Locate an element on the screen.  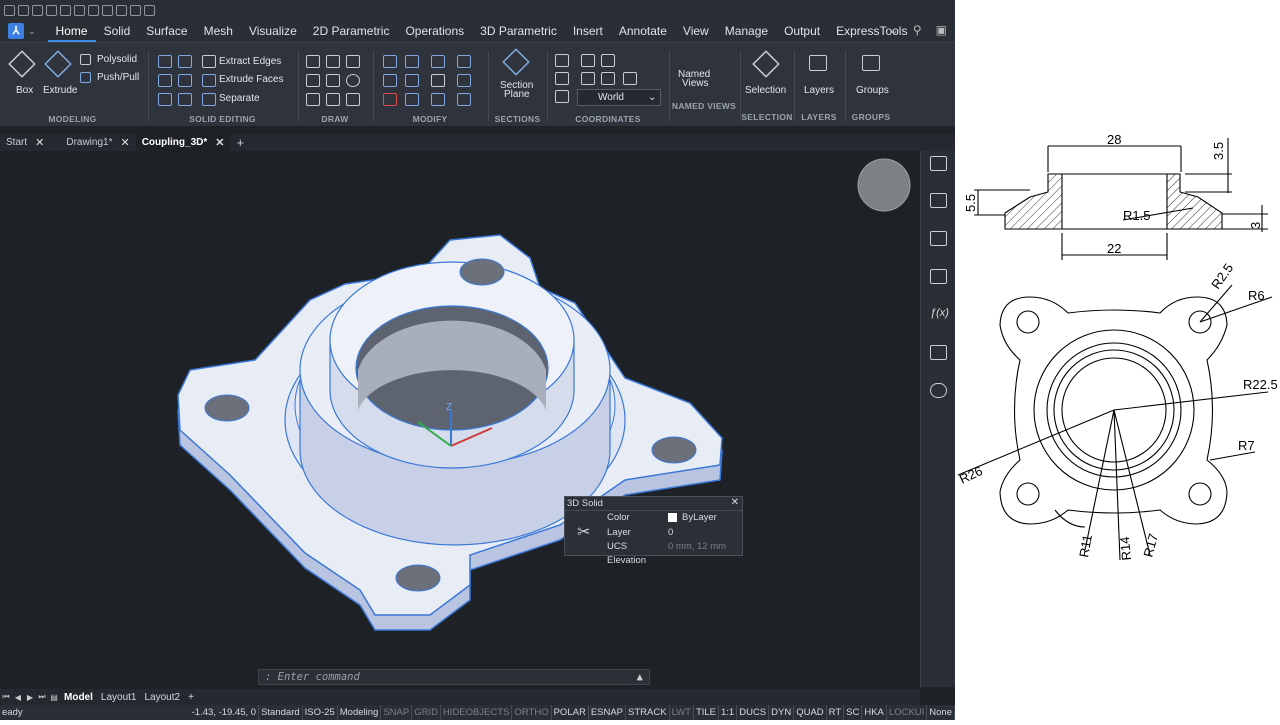
tab-annotate: Annotate is located at coordinates (643, 31).